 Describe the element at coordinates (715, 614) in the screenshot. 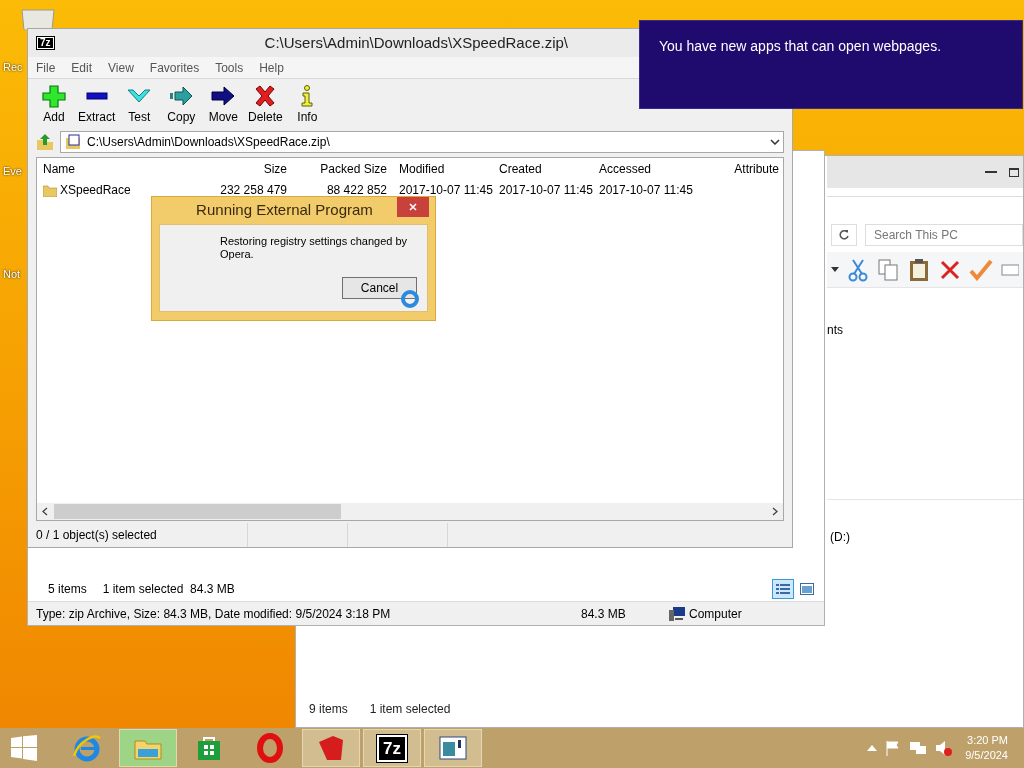

I see `location-label: Computer` at that location.